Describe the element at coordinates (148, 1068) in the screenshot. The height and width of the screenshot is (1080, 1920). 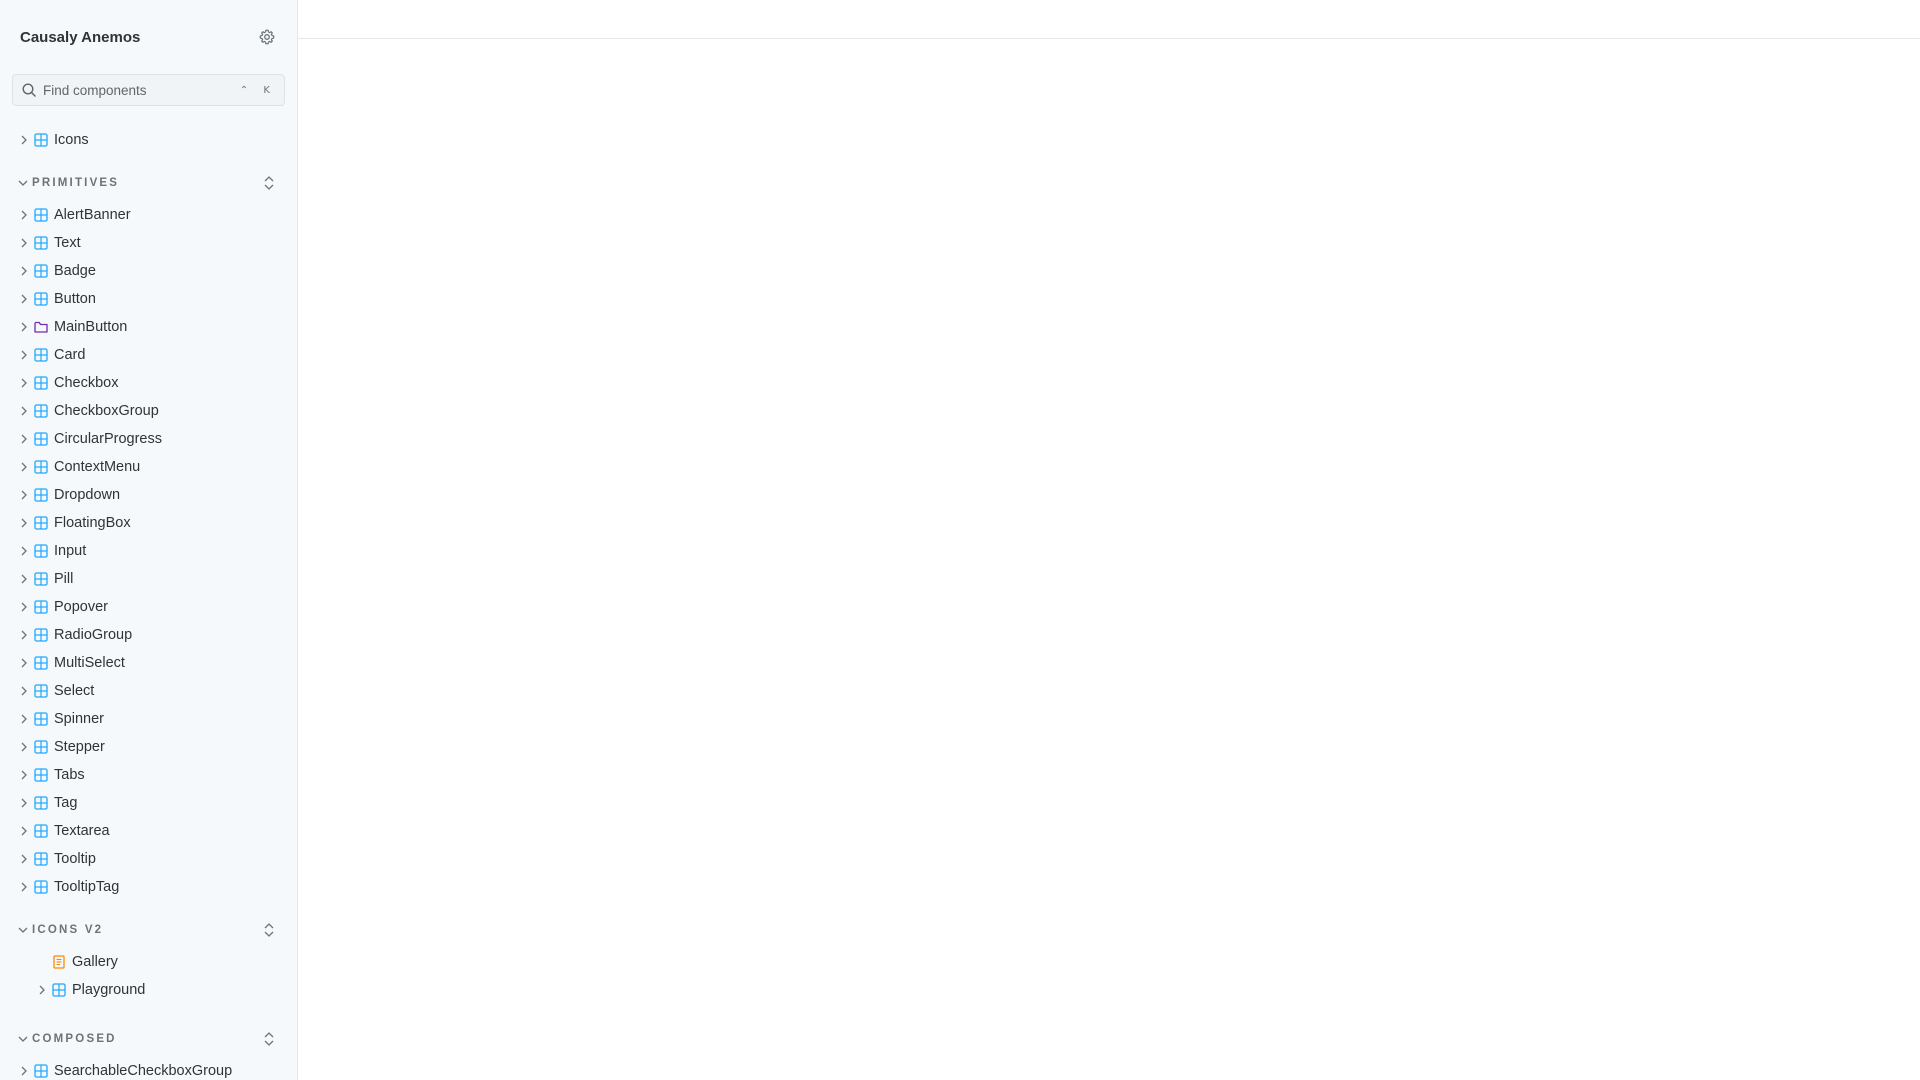
I see `tree-item-searchablecheckboxgroup: SearchableCheckboxGroup` at that location.